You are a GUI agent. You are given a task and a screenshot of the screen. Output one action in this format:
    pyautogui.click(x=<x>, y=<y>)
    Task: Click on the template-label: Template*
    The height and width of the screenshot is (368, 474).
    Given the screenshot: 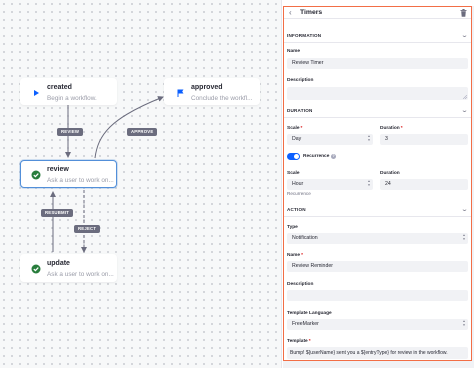 What is the action you would take?
    pyautogui.click(x=299, y=341)
    